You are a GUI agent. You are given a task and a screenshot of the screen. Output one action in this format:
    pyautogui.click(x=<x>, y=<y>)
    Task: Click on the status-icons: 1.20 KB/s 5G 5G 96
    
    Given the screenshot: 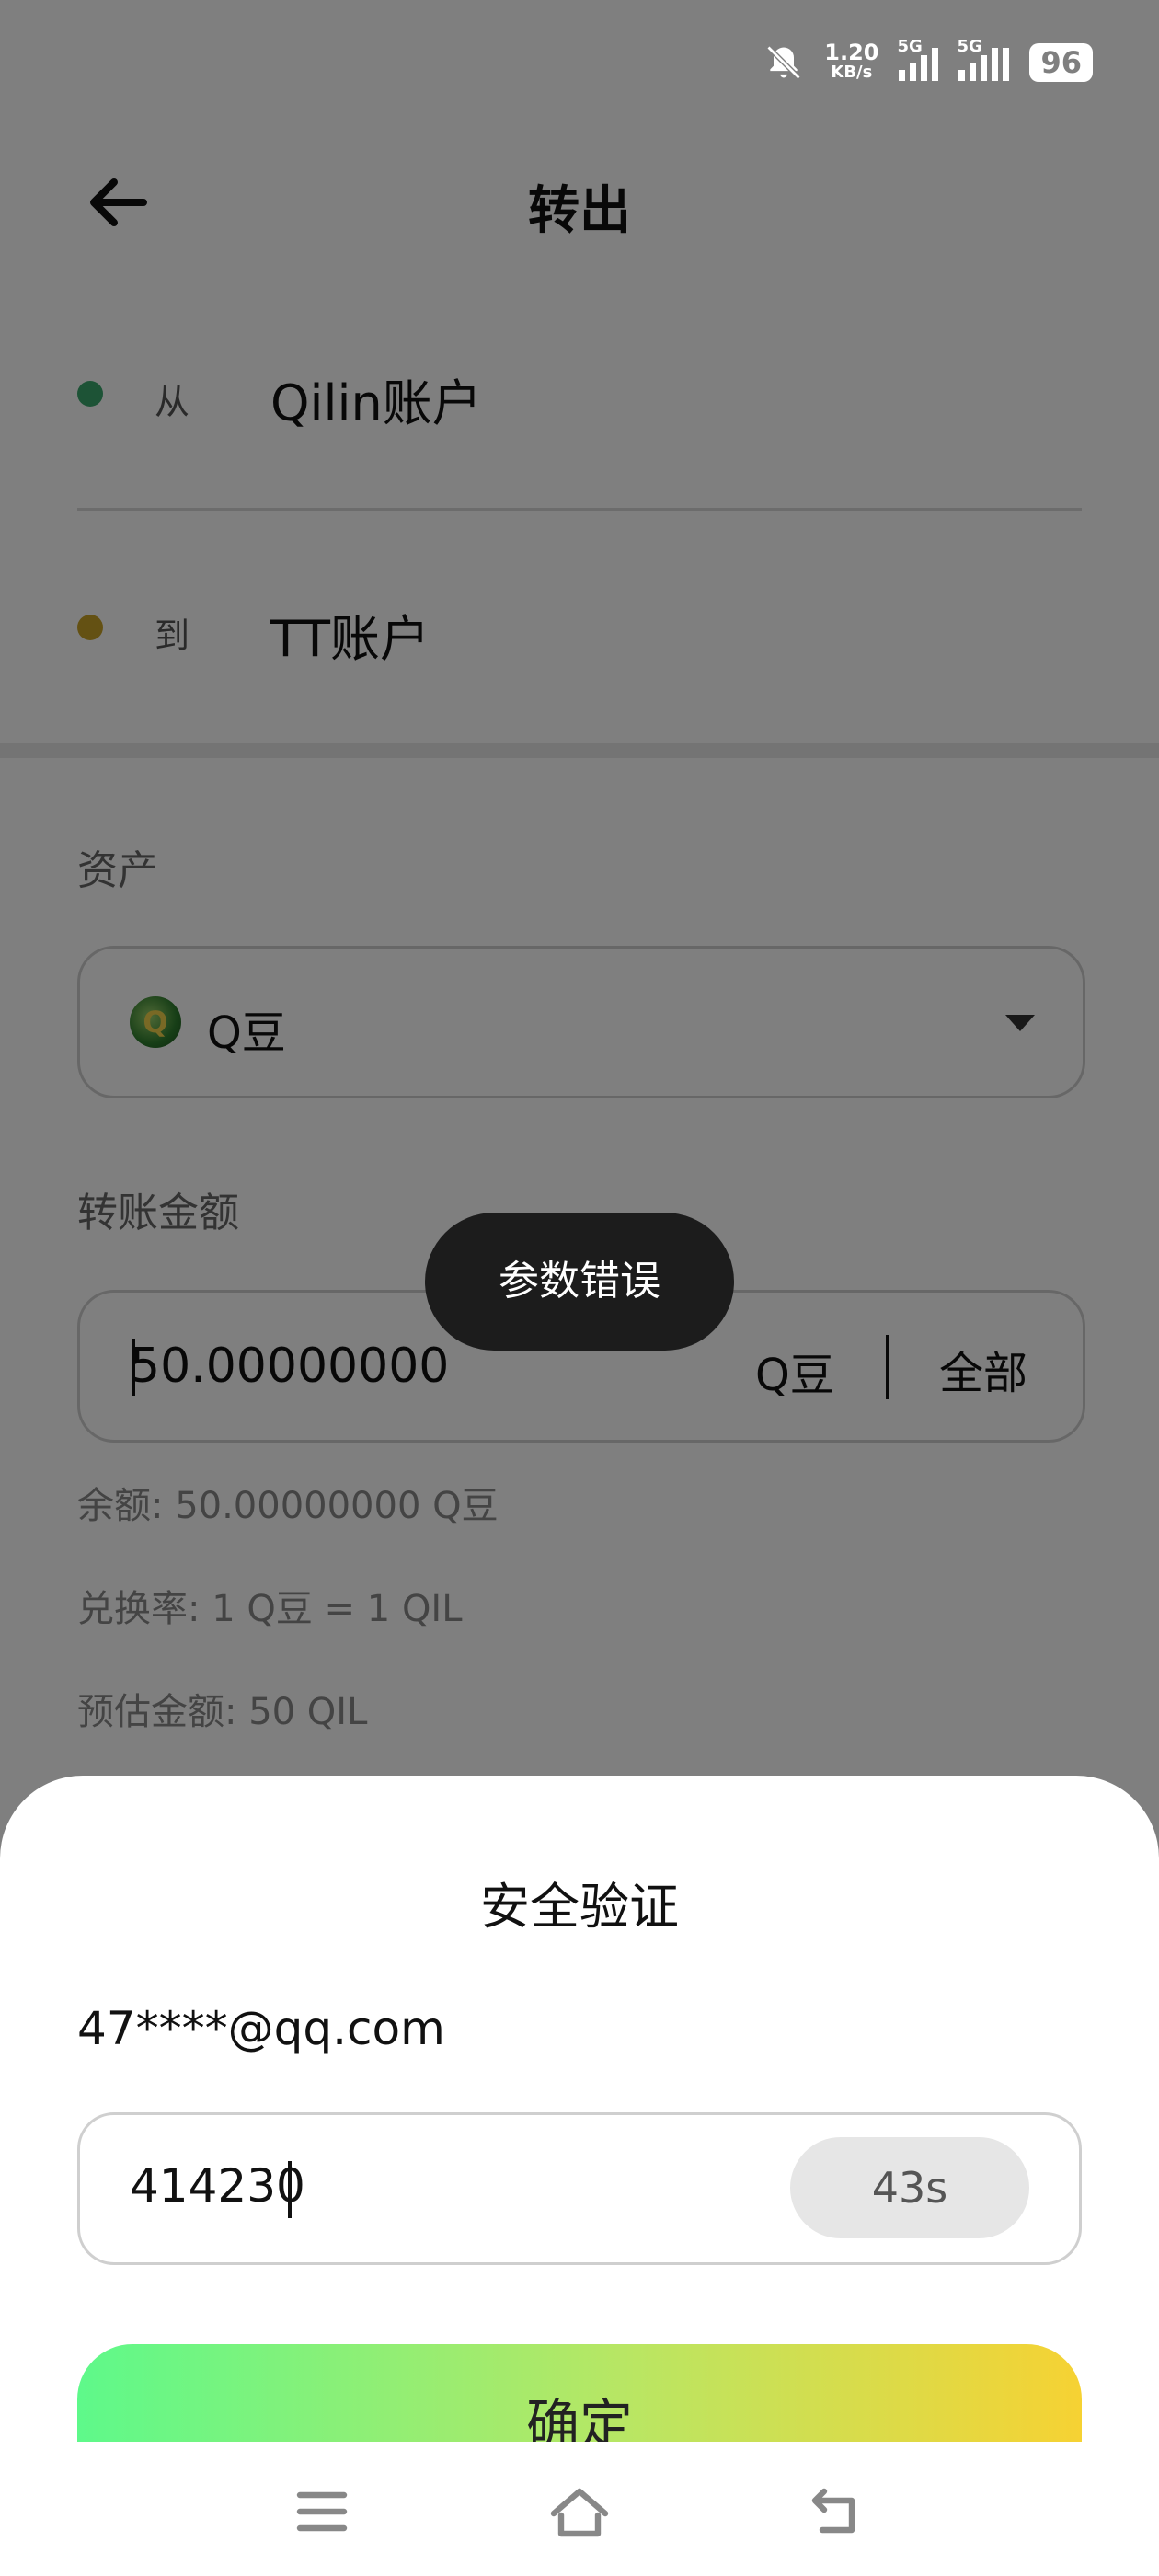 What is the action you would take?
    pyautogui.click(x=928, y=62)
    